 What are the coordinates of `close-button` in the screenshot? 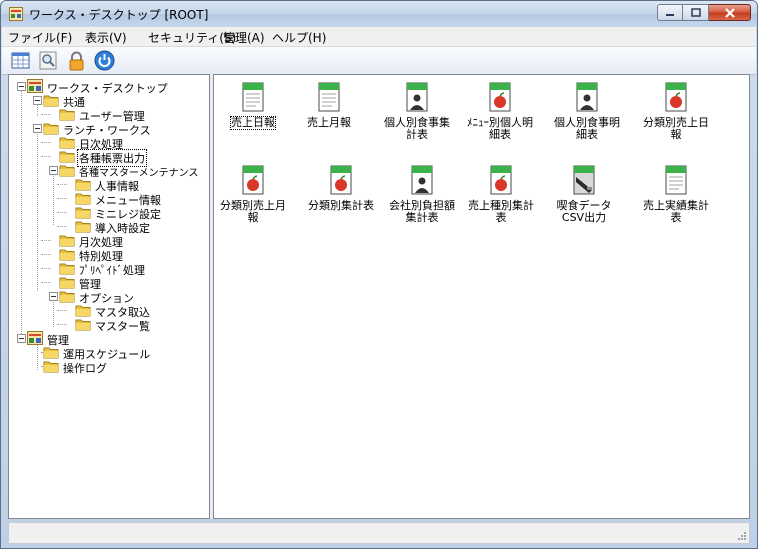 It's located at (730, 12).